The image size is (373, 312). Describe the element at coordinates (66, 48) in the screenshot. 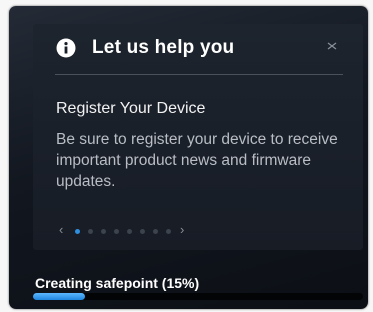

I see `info-icon` at that location.